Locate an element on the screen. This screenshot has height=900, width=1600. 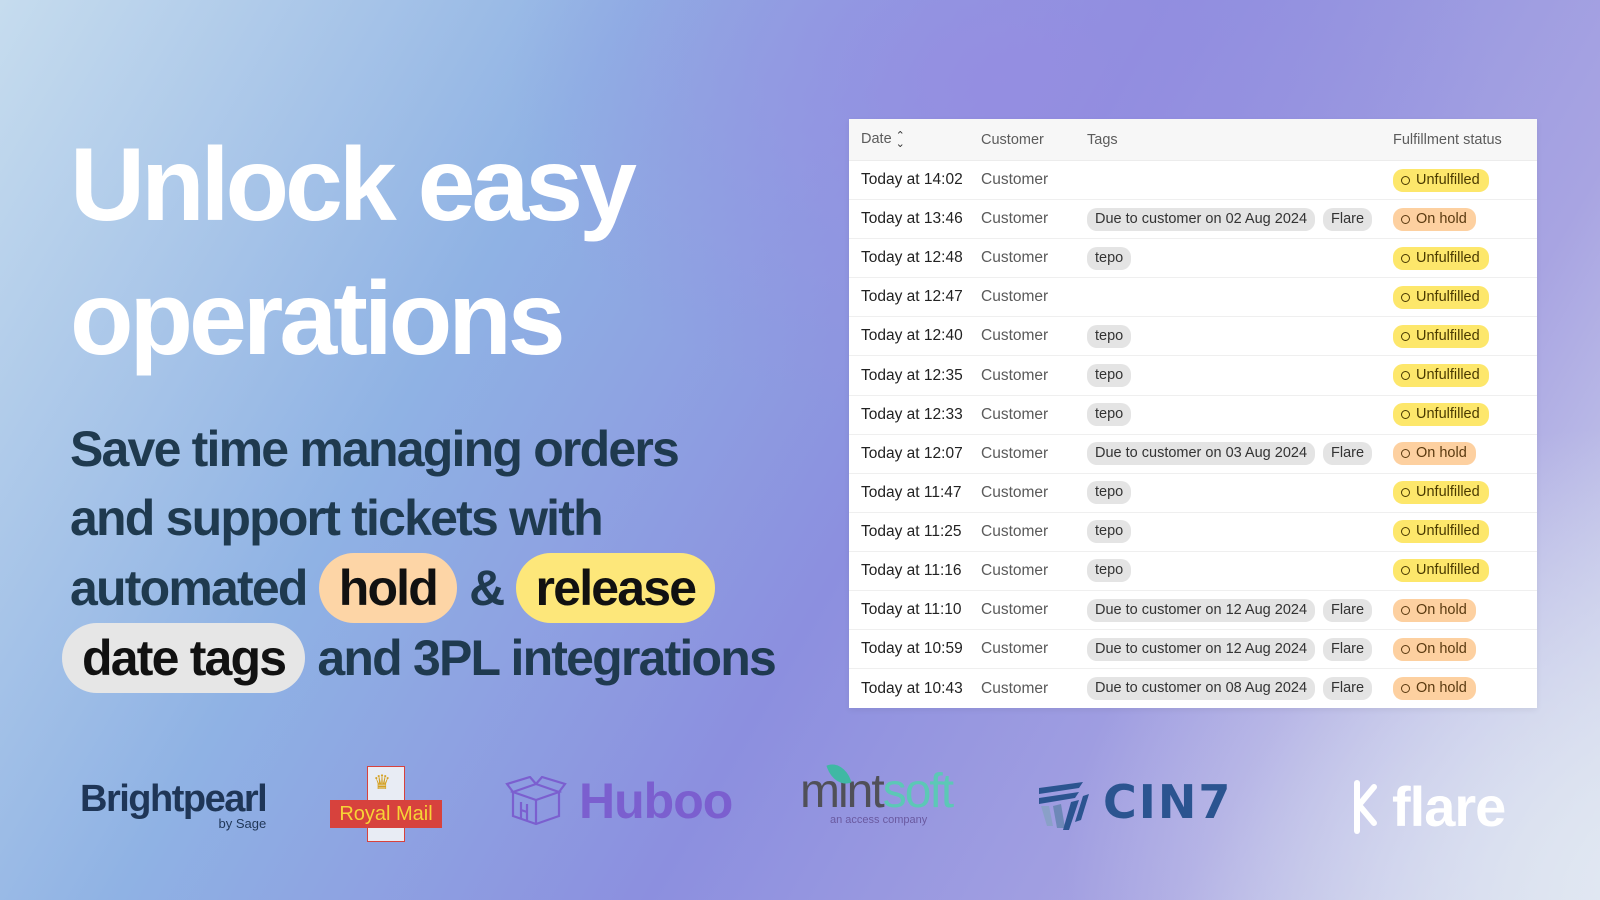
table-row: Today at 12:33 Customer tepo Unfulfilled is located at coordinates (1193, 415).